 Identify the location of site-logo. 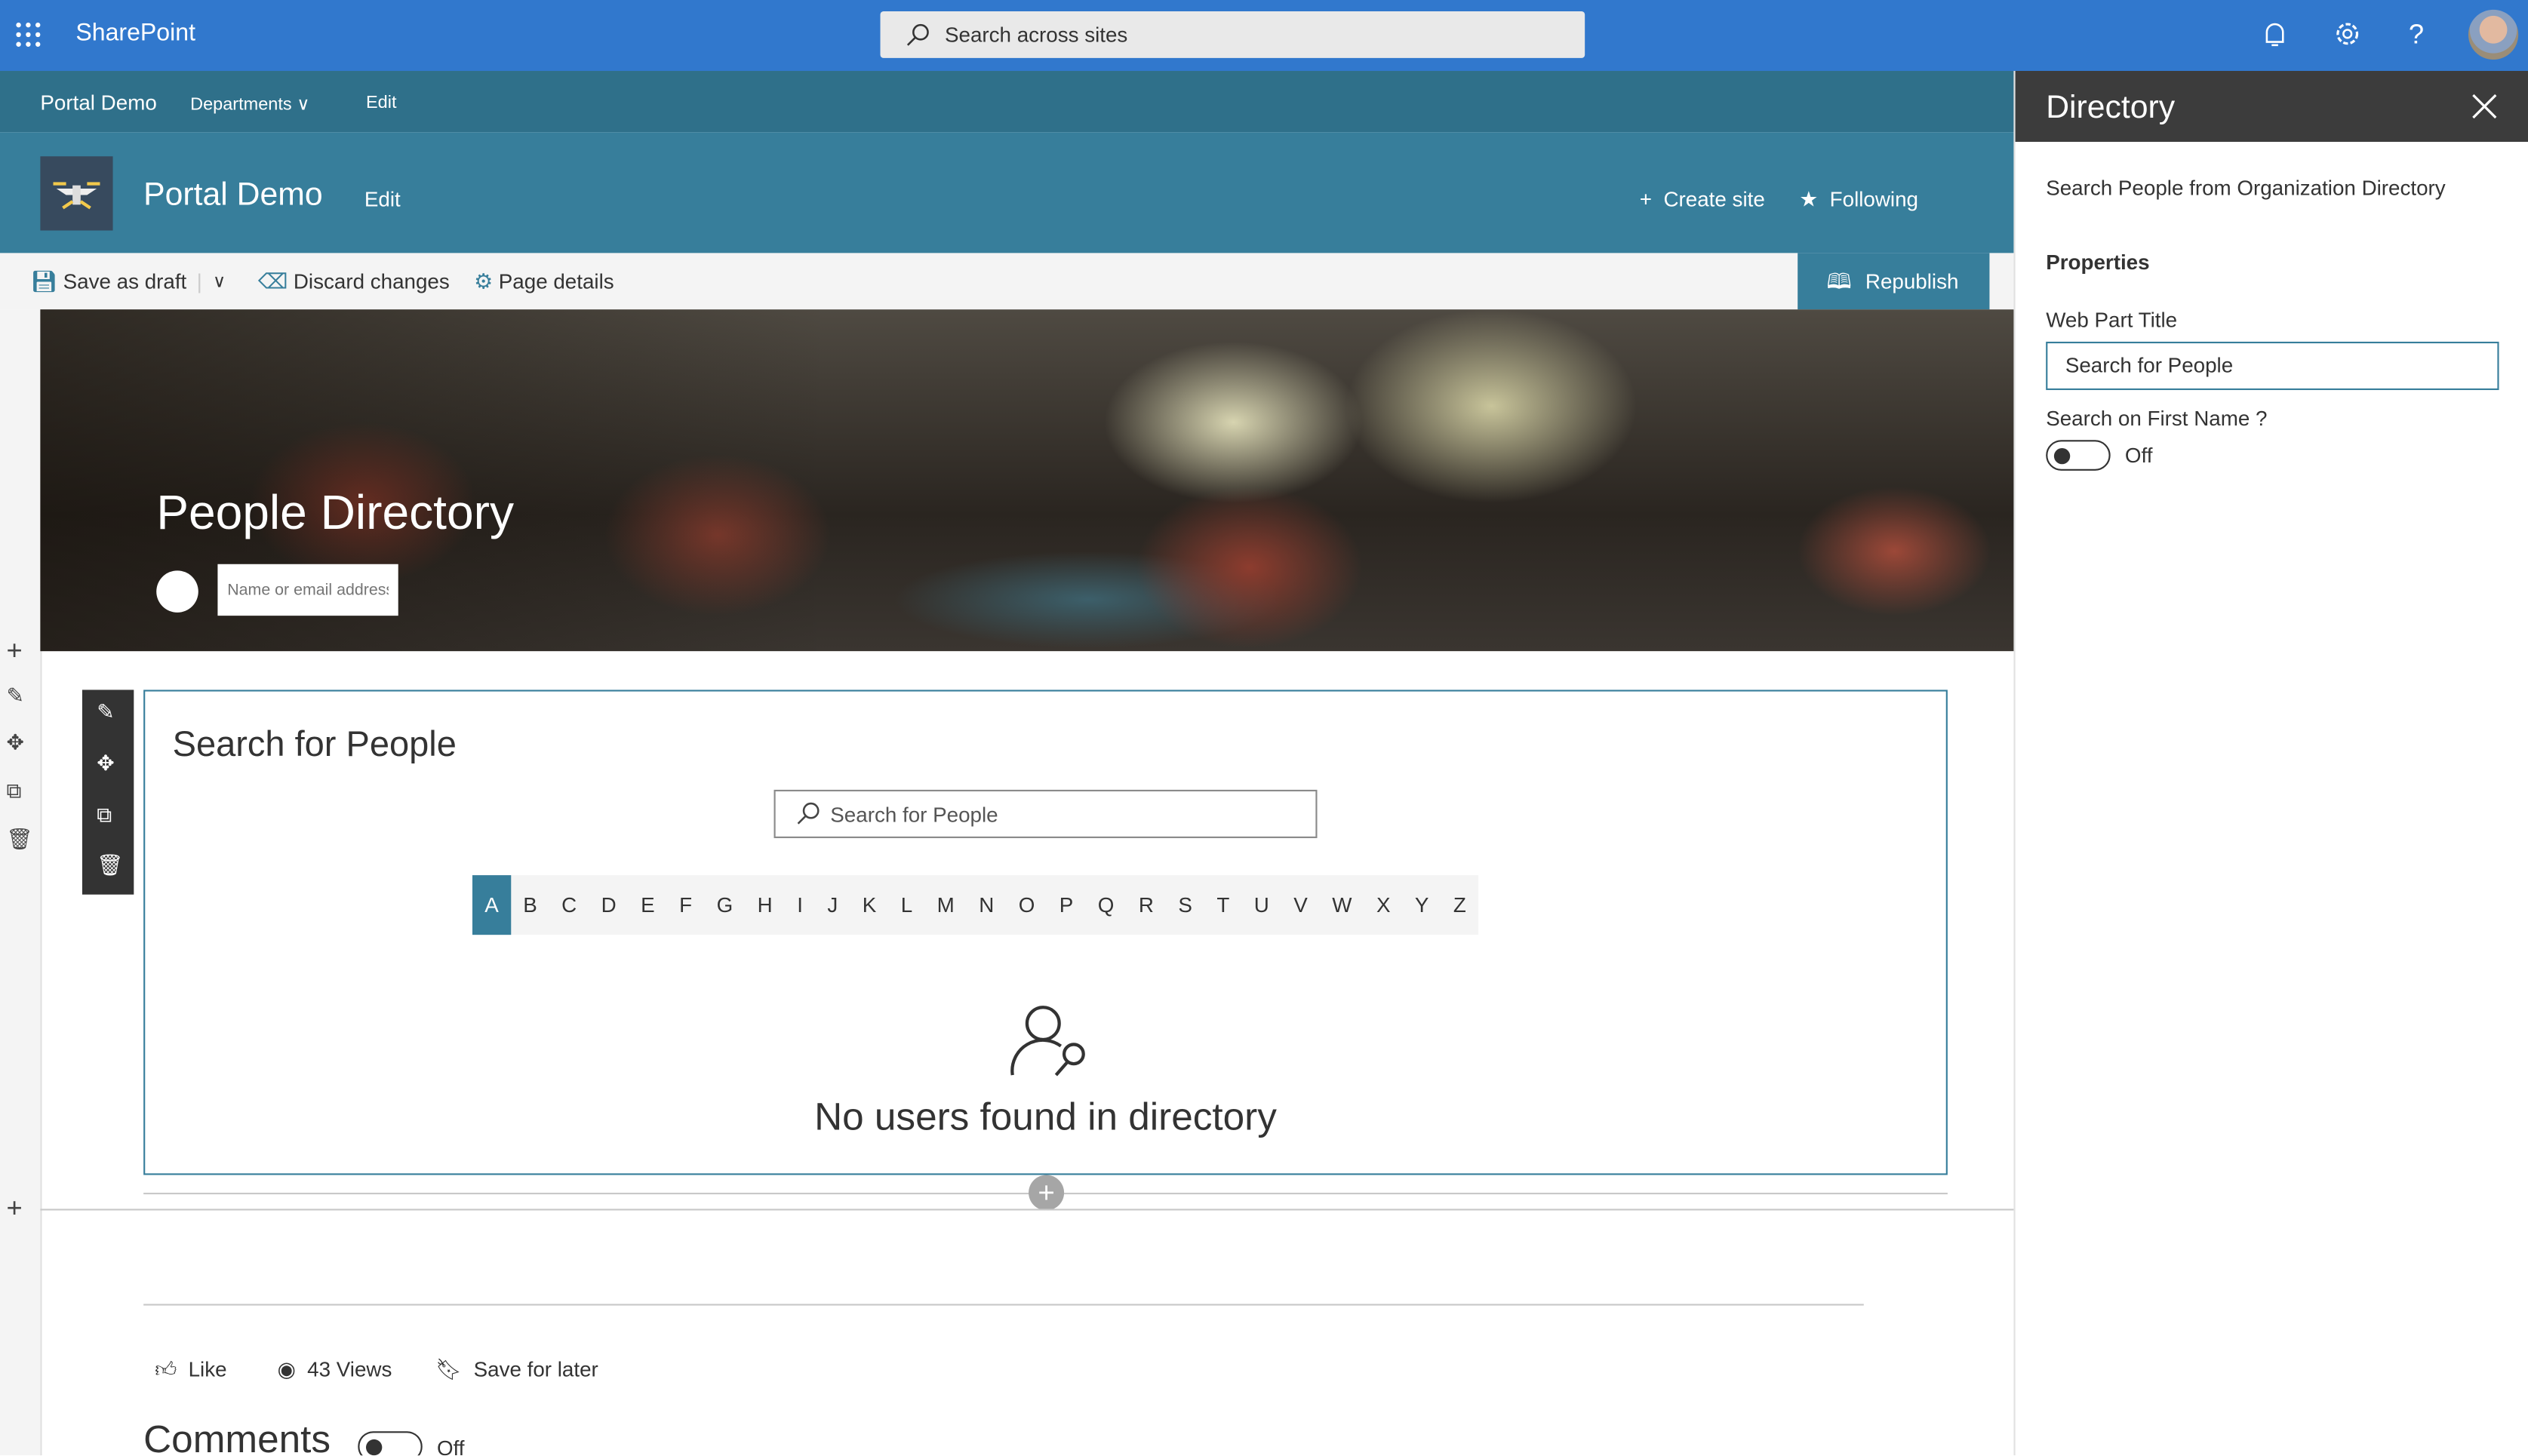
(76, 193).